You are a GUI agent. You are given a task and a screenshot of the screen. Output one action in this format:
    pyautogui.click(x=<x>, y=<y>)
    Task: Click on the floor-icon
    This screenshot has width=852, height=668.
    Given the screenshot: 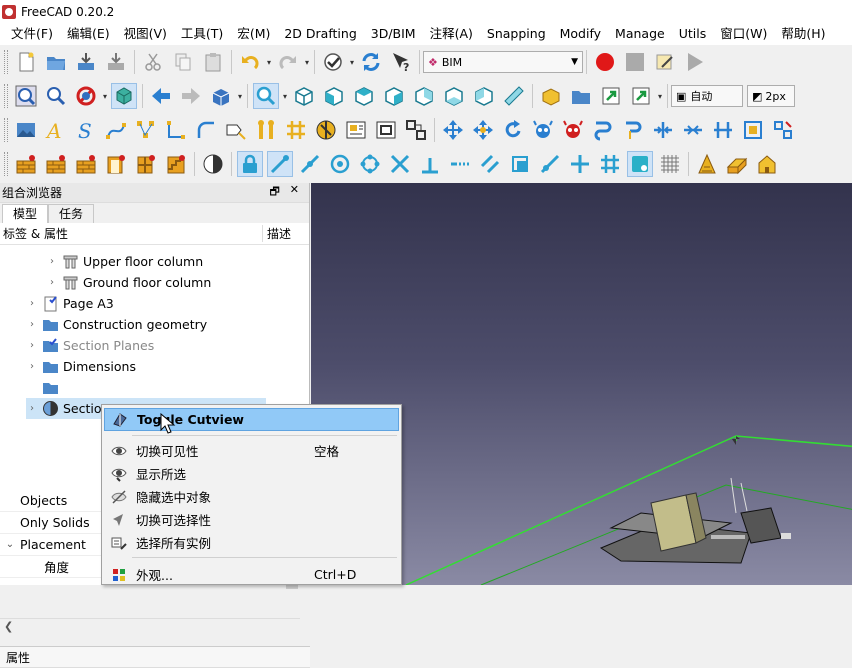 What is the action you would take?
    pyautogui.click(x=767, y=164)
    